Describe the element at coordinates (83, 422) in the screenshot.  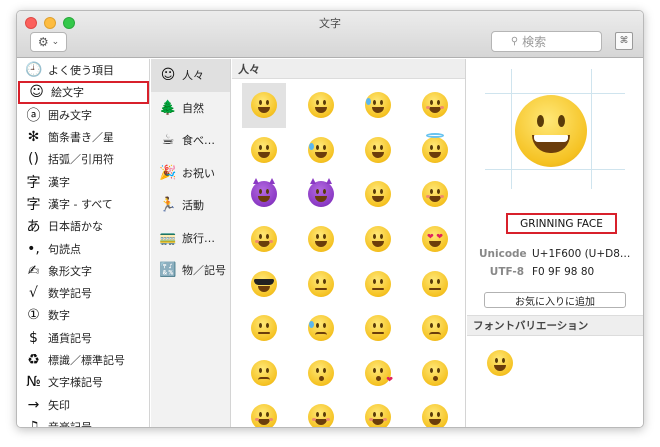
I see `sidebar-item: ♫ 音楽記号` at that location.